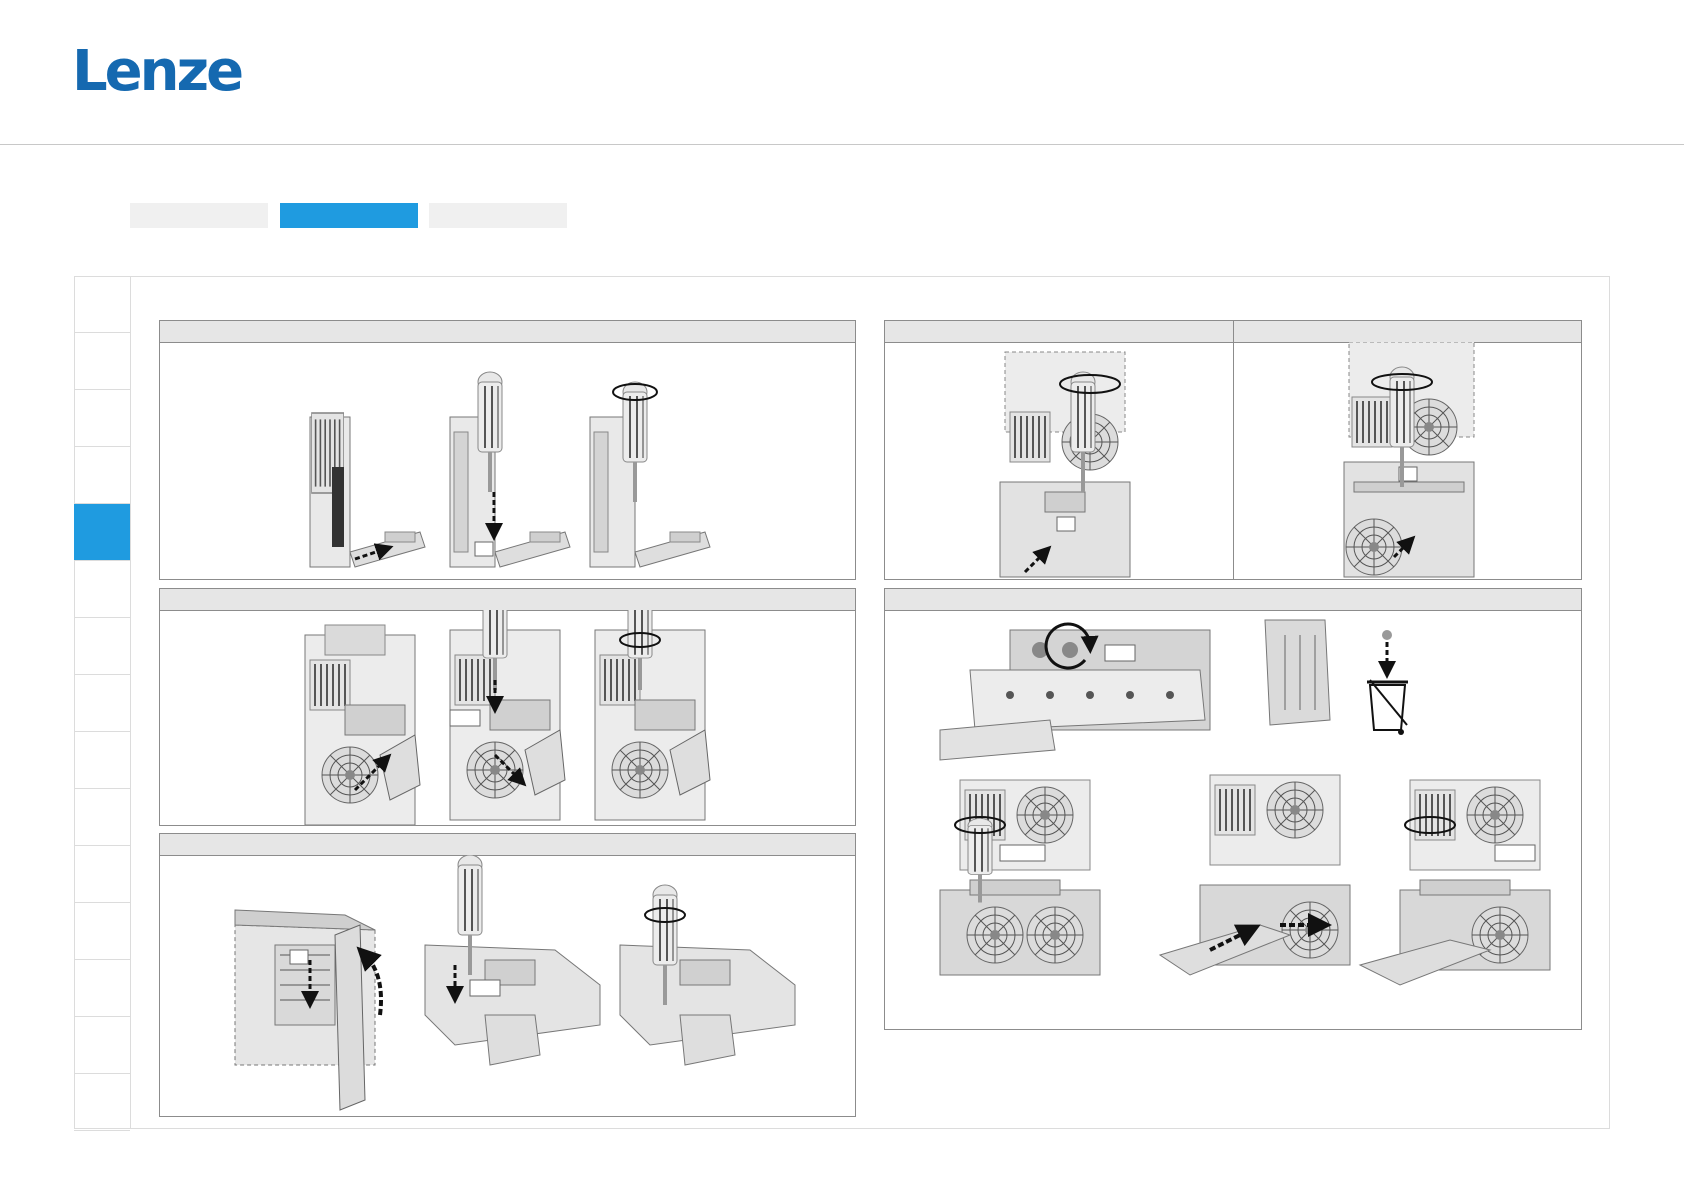 This screenshot has width=1684, height=1191. Describe the element at coordinates (102, 532) in the screenshot. I see `side-nav-item-5-active` at that location.